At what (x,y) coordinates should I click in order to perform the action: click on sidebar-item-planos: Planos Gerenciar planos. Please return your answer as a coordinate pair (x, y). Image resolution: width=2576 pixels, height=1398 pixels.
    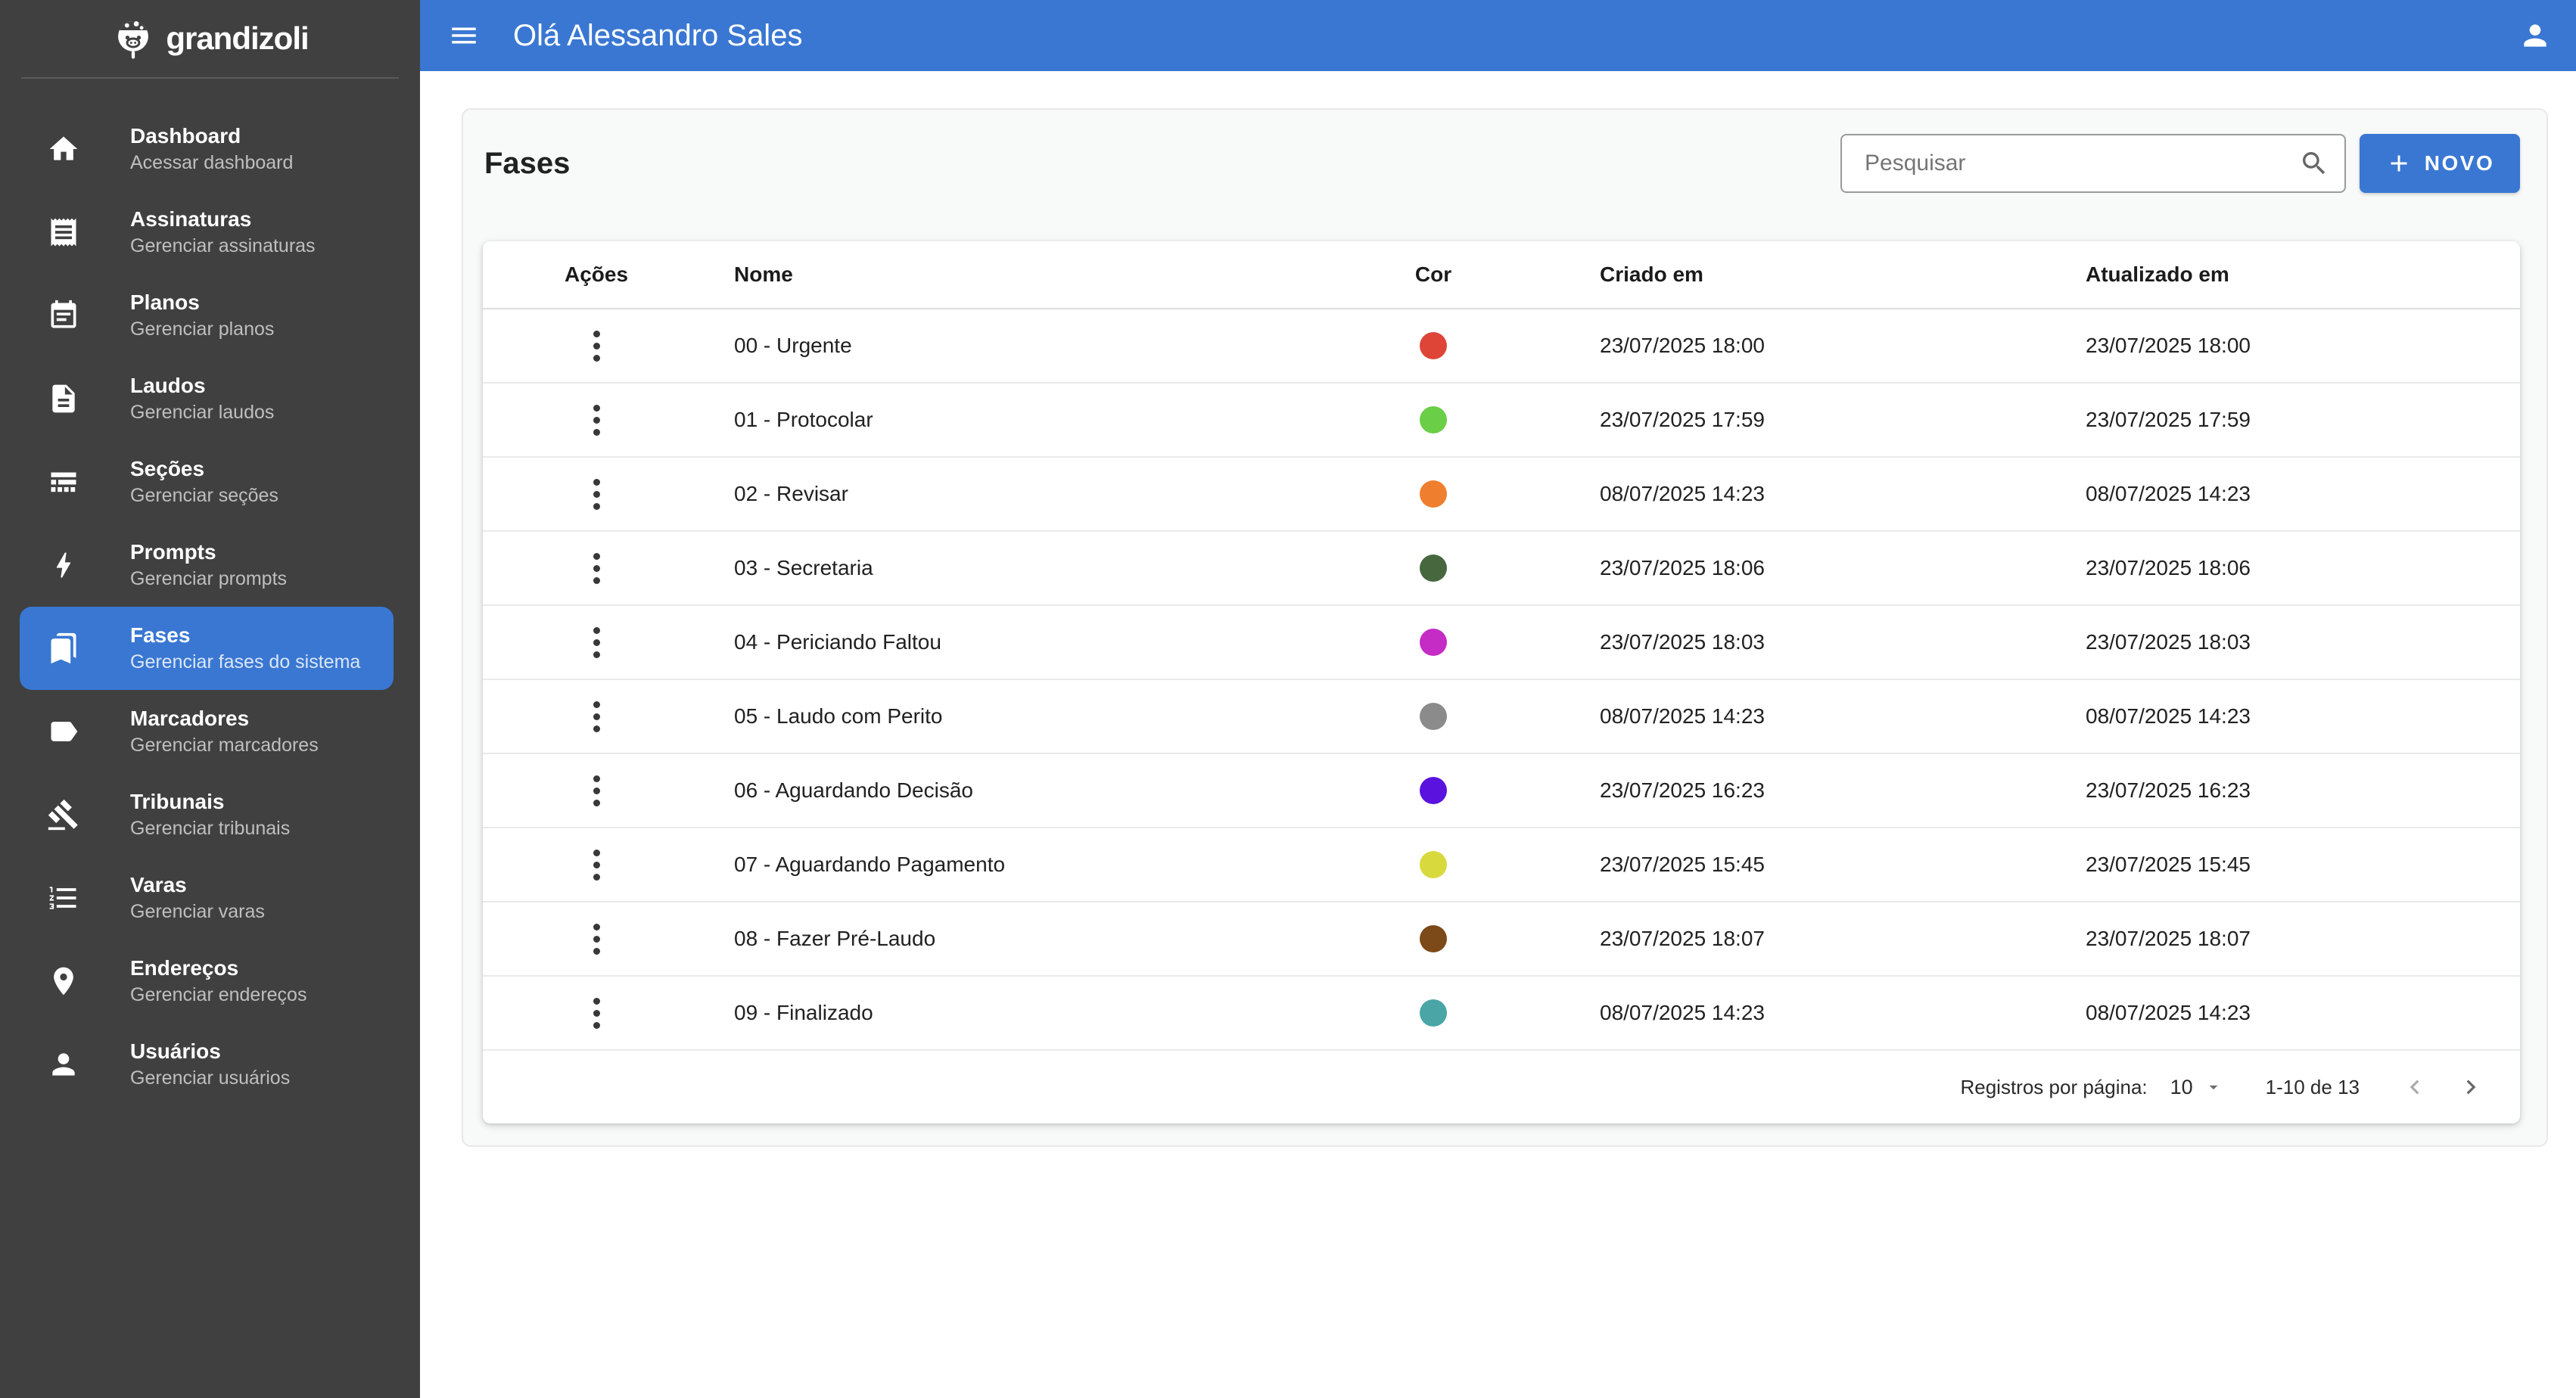
    Looking at the image, I should click on (207, 315).